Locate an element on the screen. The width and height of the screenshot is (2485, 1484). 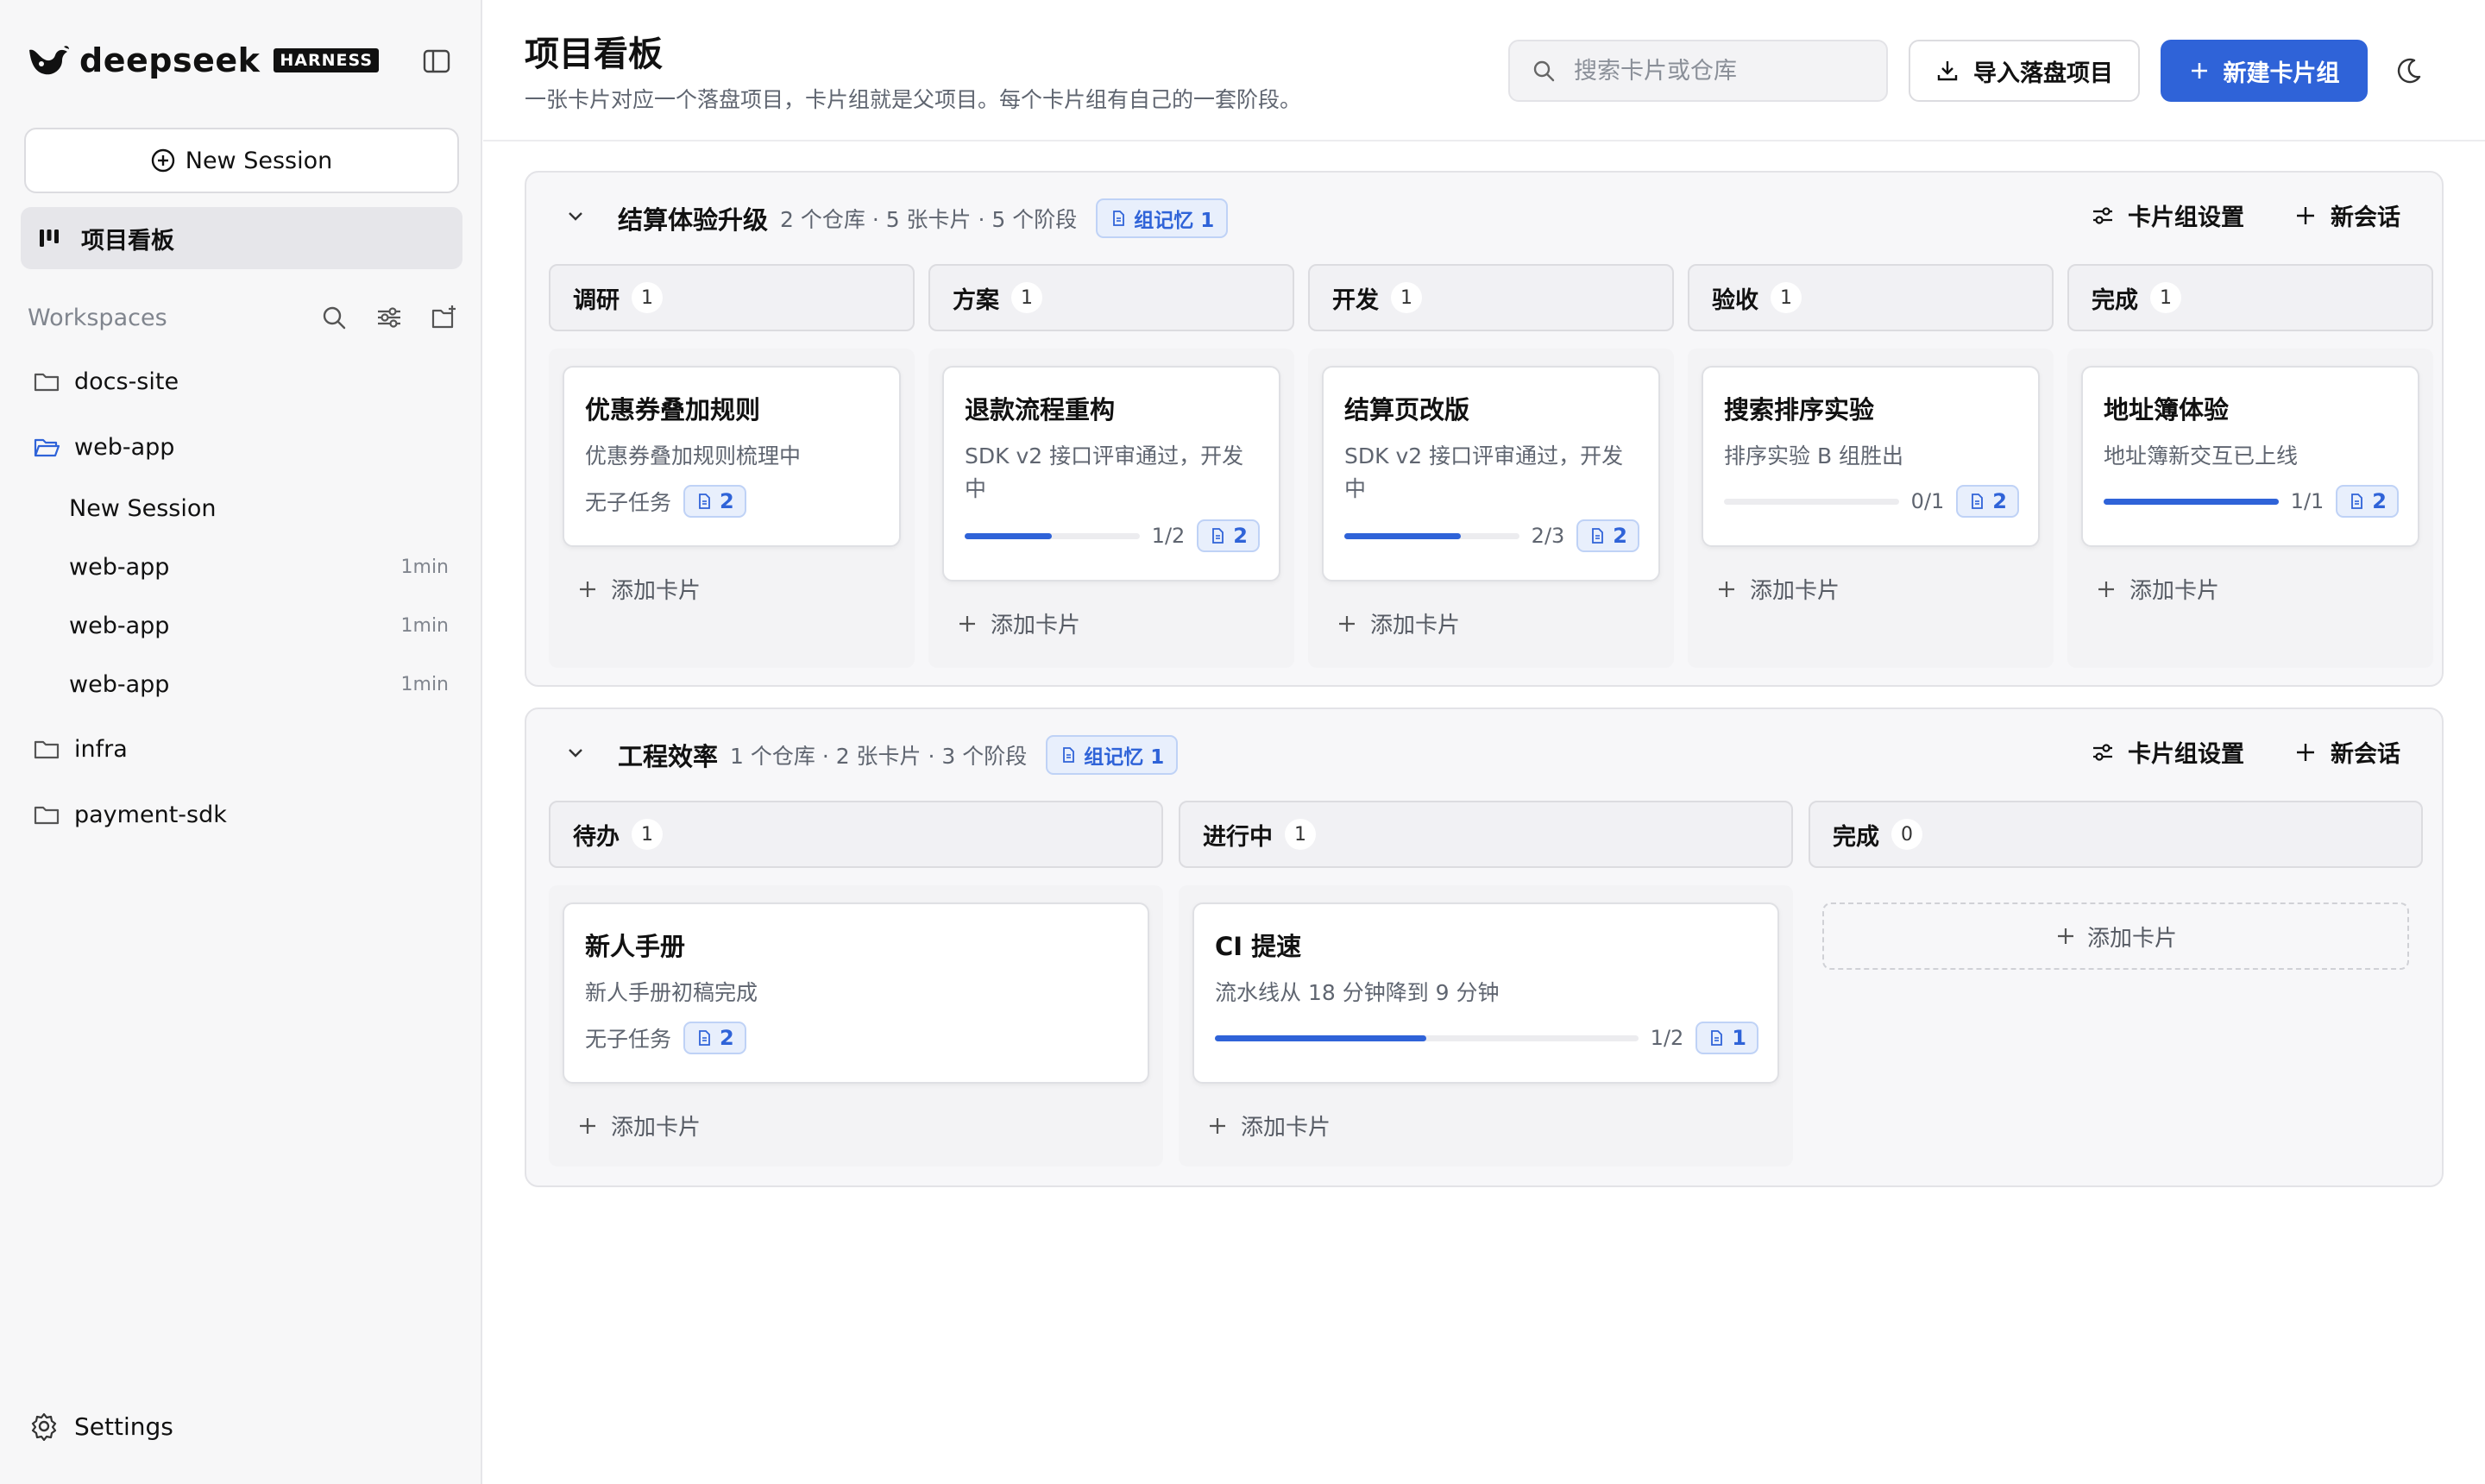
folder-icon is located at coordinates (47, 383).